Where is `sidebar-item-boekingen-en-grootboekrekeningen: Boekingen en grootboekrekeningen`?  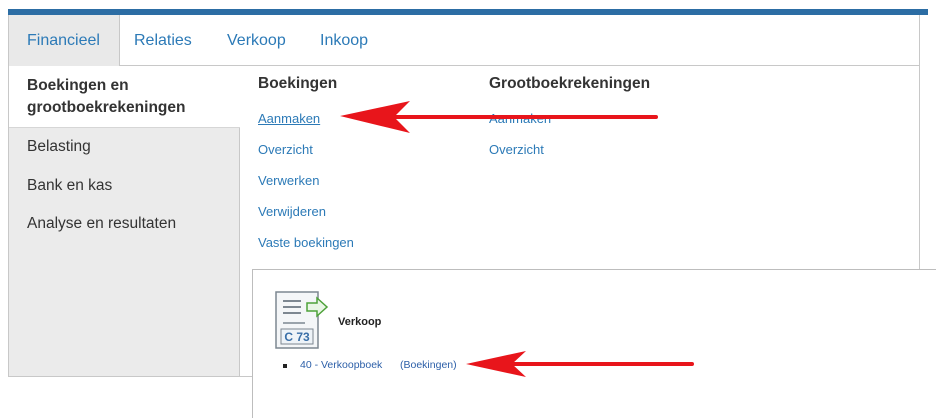 sidebar-item-boekingen-en-grootboekrekeningen: Boekingen en grootboekrekeningen is located at coordinates (124, 97).